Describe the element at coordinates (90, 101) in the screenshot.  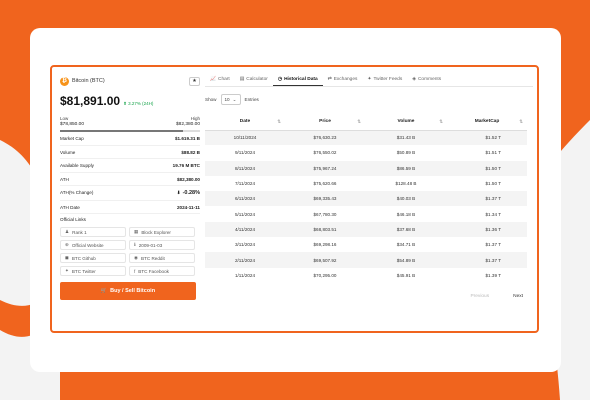
I see `current-price: $81,891.00` at that location.